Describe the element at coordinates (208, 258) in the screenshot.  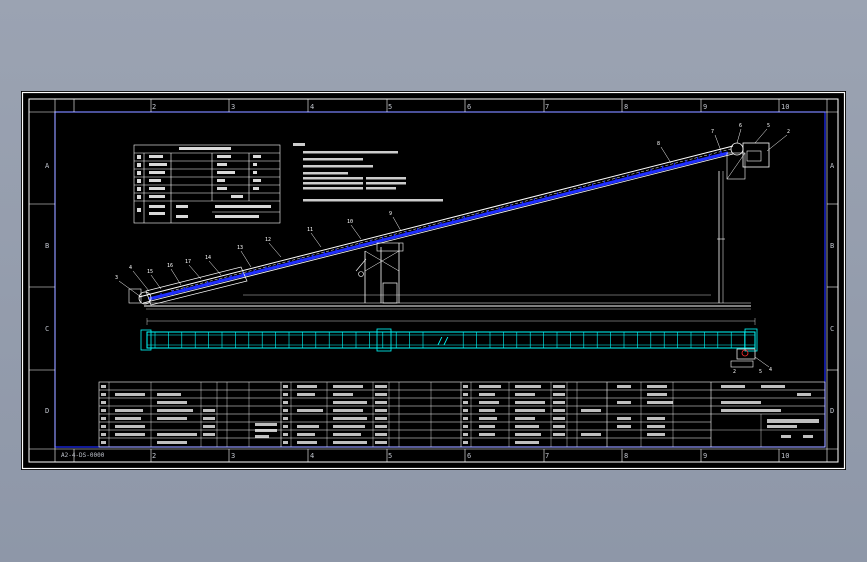
I see `svg-text: 14` at that location.